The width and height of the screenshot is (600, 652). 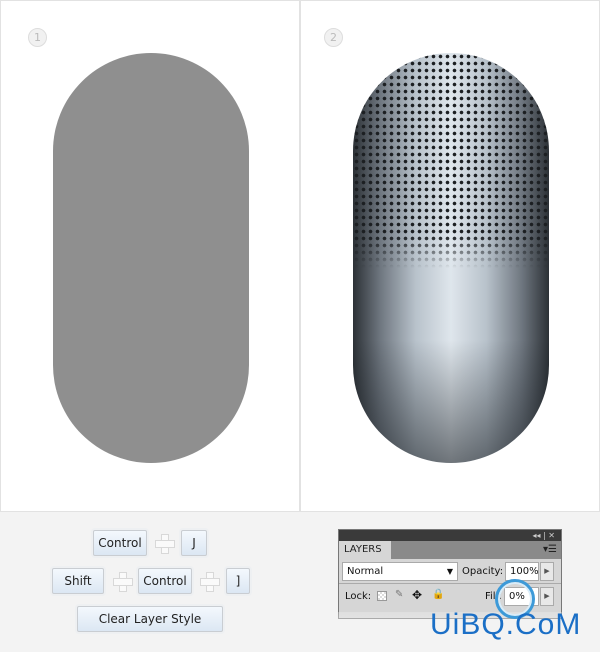 What do you see at coordinates (78, 581) in the screenshot?
I see `key-shift: Shift` at bounding box center [78, 581].